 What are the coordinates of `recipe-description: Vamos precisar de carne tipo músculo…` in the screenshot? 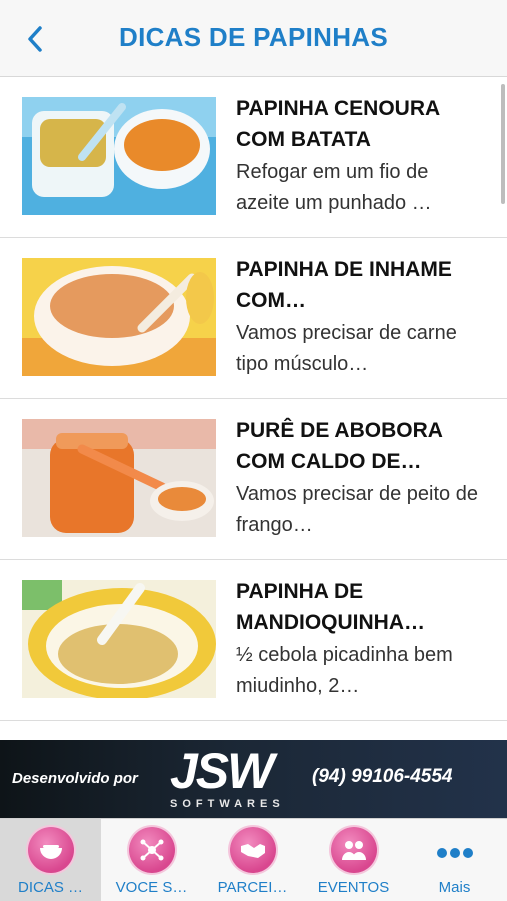 It's located at (346, 348).